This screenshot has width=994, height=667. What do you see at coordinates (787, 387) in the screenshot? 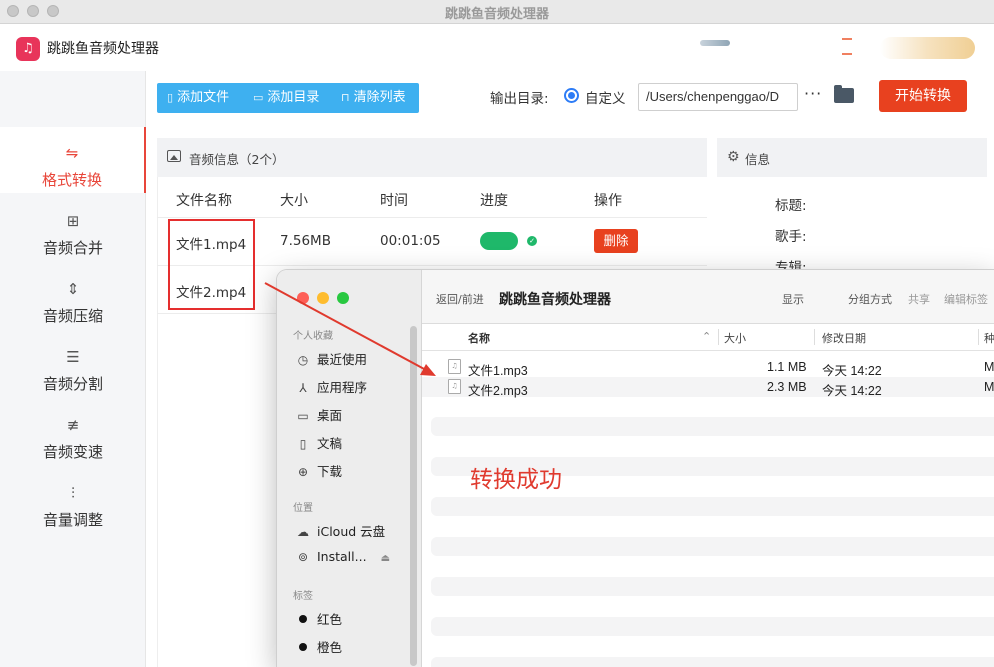
I see `file-size: 2.3 MB` at bounding box center [787, 387].